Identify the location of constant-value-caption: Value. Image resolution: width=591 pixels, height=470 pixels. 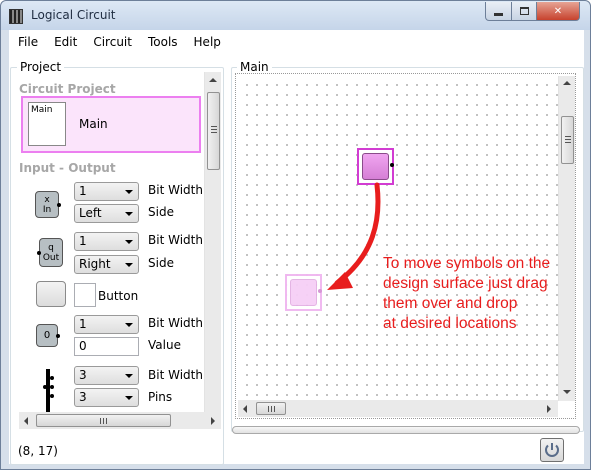
(164, 345).